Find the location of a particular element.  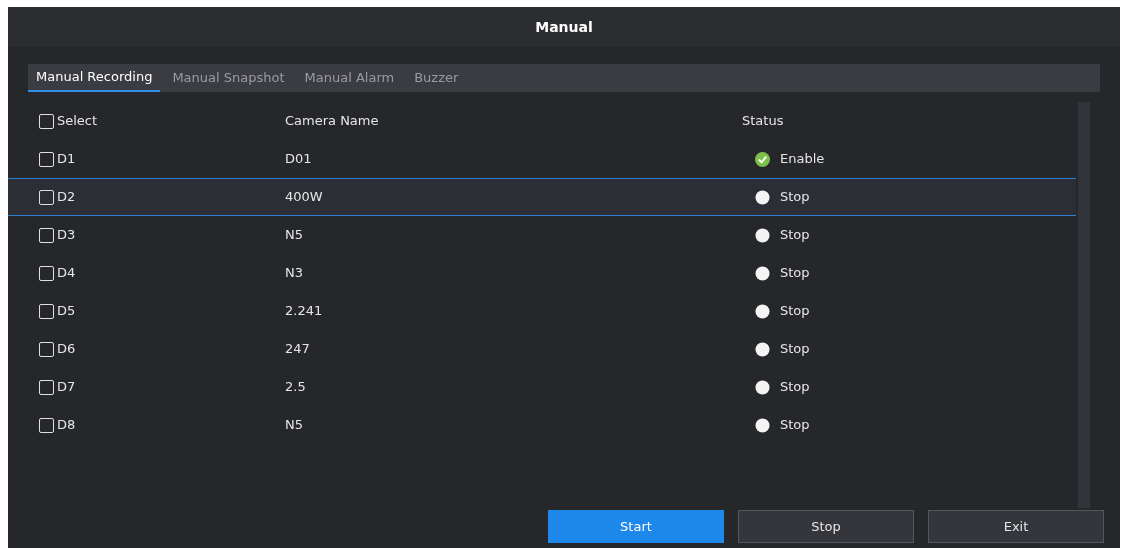

table-row: D4 N3 Stop is located at coordinates (542, 273).